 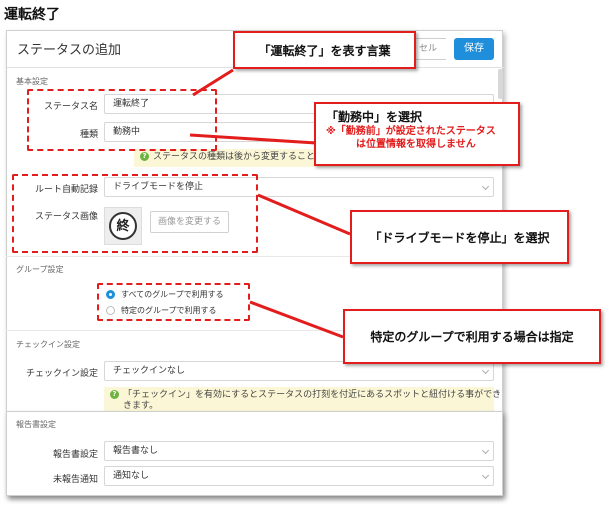 What do you see at coordinates (459, 237) in the screenshot?
I see `callout-drive-mode: 「ドライブモードを停止」を選択` at bounding box center [459, 237].